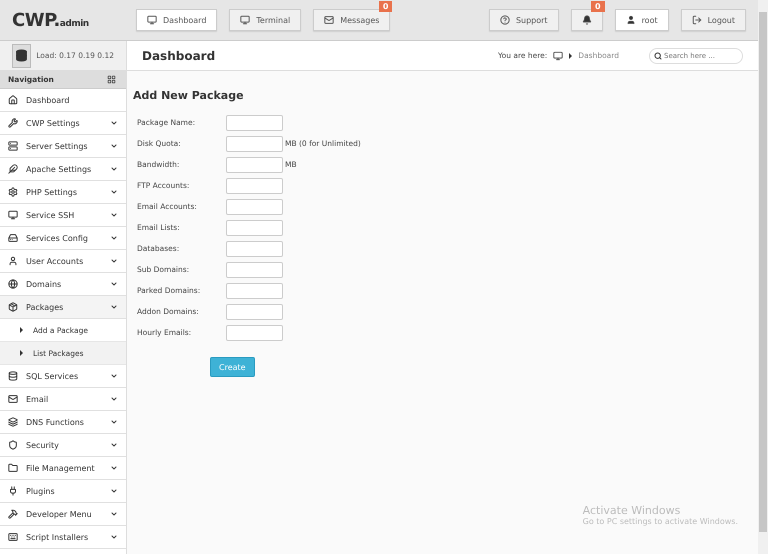 The image size is (768, 554). Describe the element at coordinates (13, 537) in the screenshot. I see `keyboard-icon` at that location.